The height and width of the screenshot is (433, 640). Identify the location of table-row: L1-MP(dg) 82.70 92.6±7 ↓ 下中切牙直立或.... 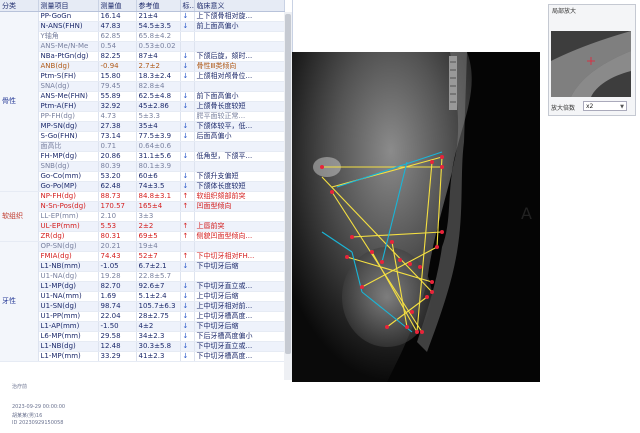
(142, 286).